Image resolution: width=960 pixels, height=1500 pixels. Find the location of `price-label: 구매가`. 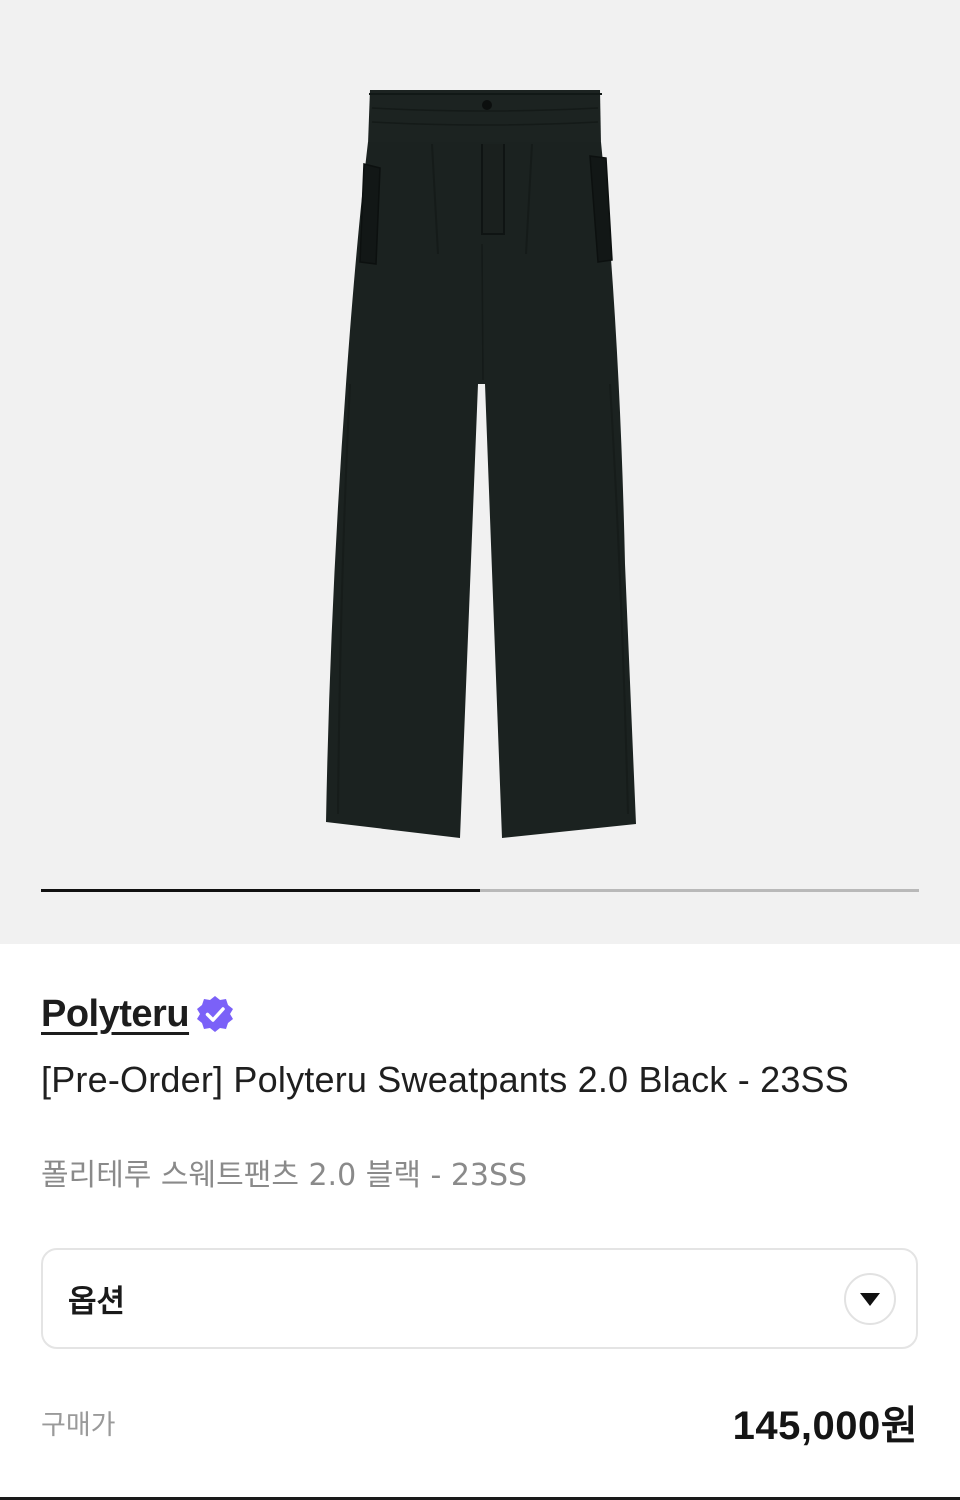

price-label: 구매가 is located at coordinates (78, 1425).